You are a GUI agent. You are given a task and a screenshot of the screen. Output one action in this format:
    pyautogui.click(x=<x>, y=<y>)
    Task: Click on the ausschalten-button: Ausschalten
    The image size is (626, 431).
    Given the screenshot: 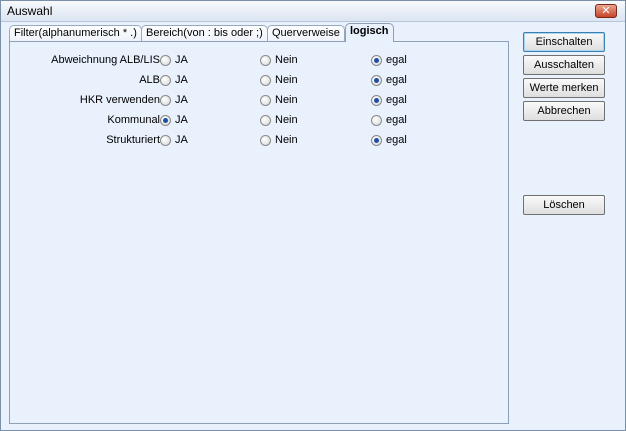 What is the action you would take?
    pyautogui.click(x=564, y=65)
    